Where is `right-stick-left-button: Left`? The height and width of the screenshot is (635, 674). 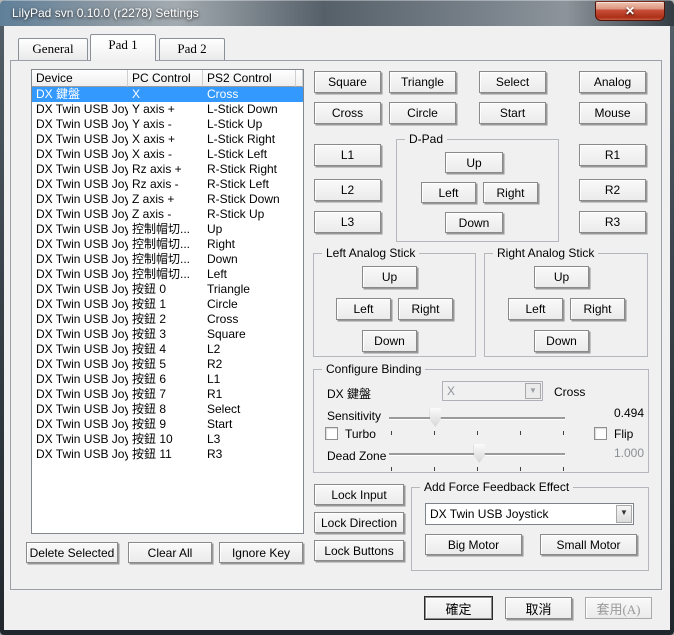 right-stick-left-button: Left is located at coordinates (535, 309).